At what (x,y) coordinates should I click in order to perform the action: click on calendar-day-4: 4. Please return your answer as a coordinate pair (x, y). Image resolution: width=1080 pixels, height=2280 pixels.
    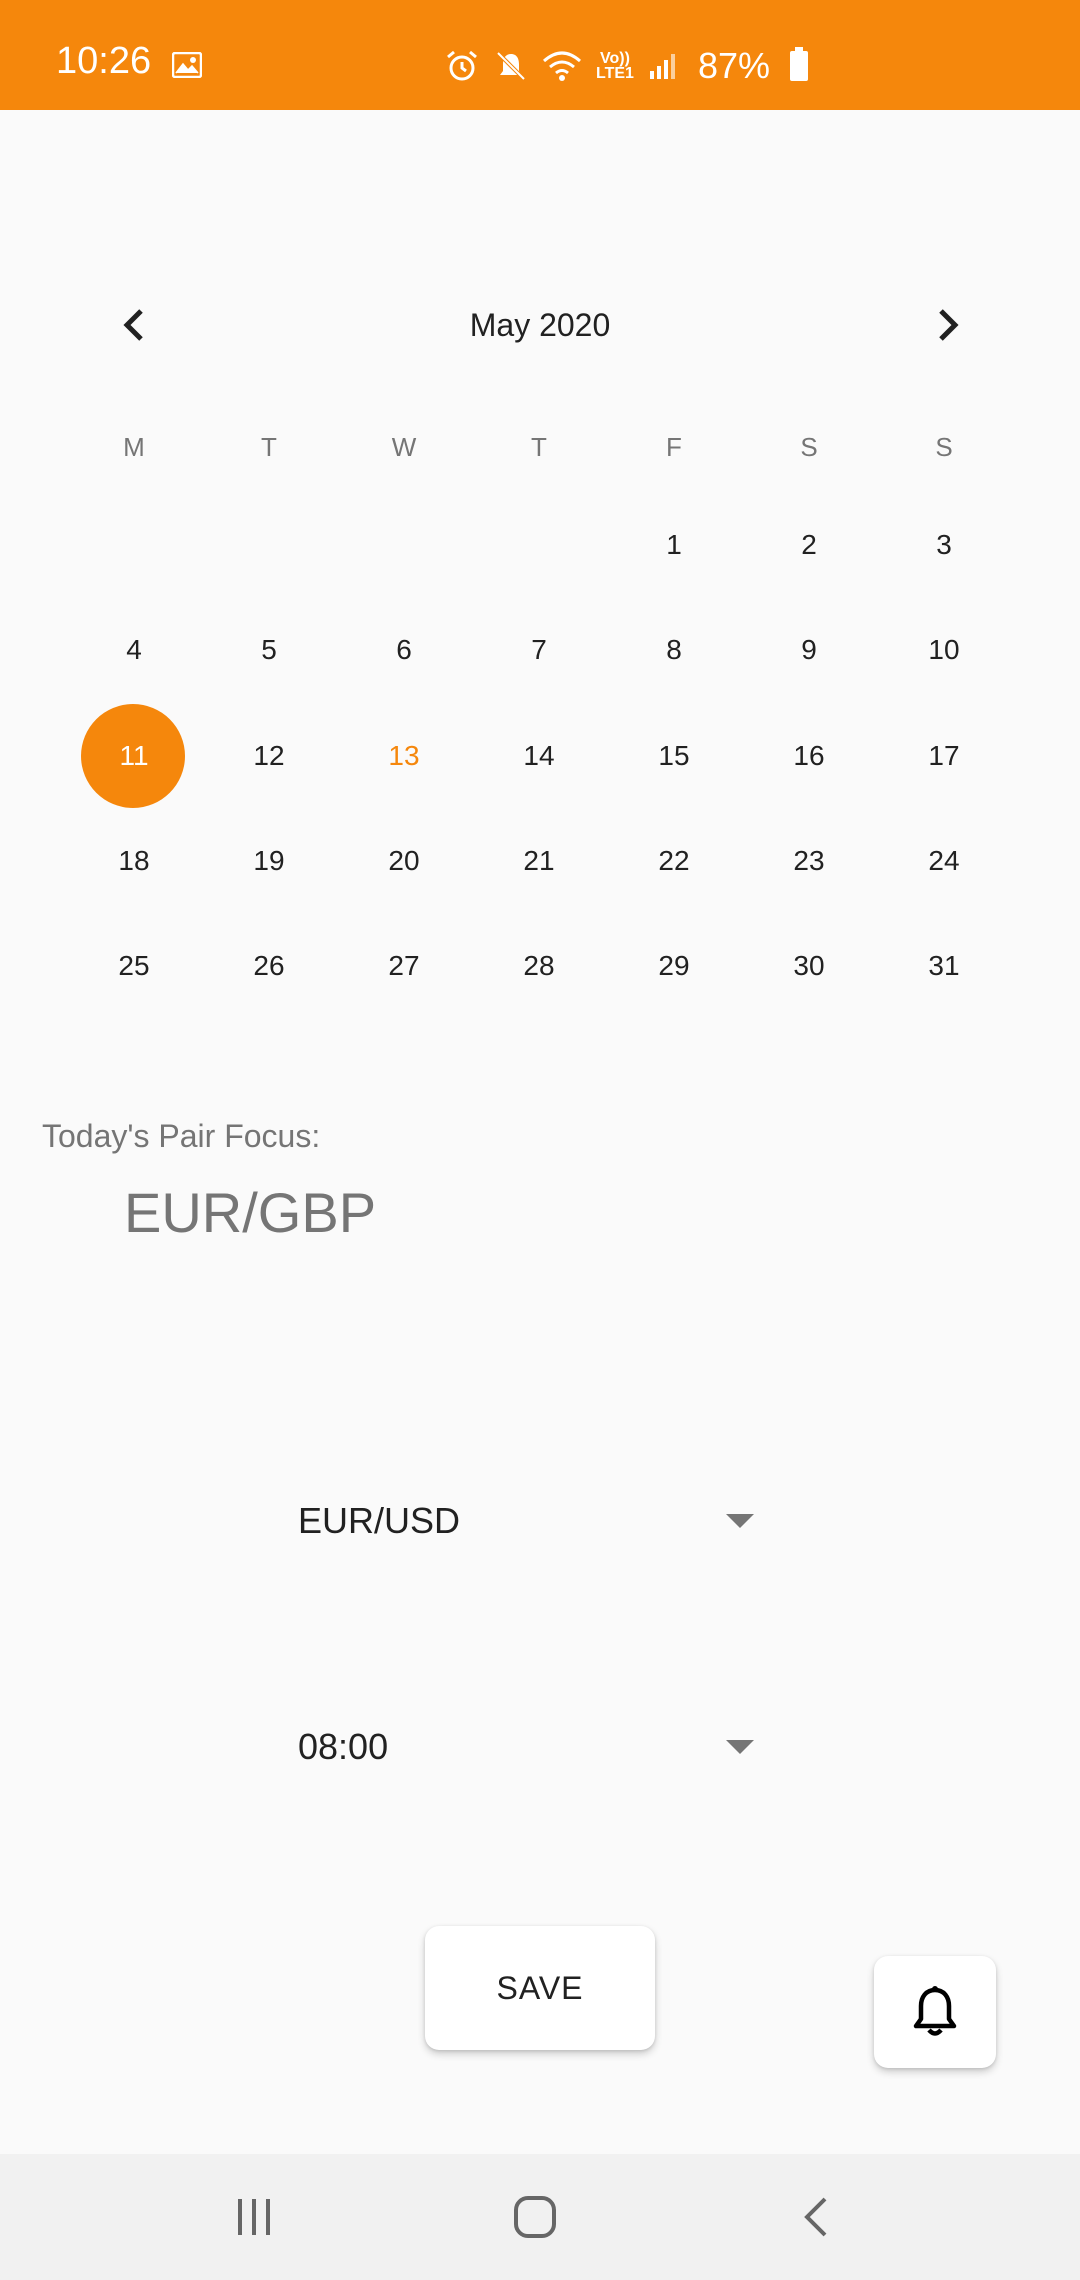
    Looking at the image, I should click on (134, 650).